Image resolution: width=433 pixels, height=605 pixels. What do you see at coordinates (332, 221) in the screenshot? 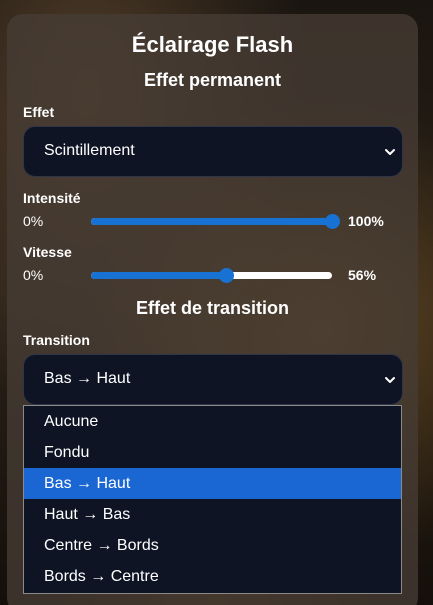
I see `intensity-slider-thumb` at bounding box center [332, 221].